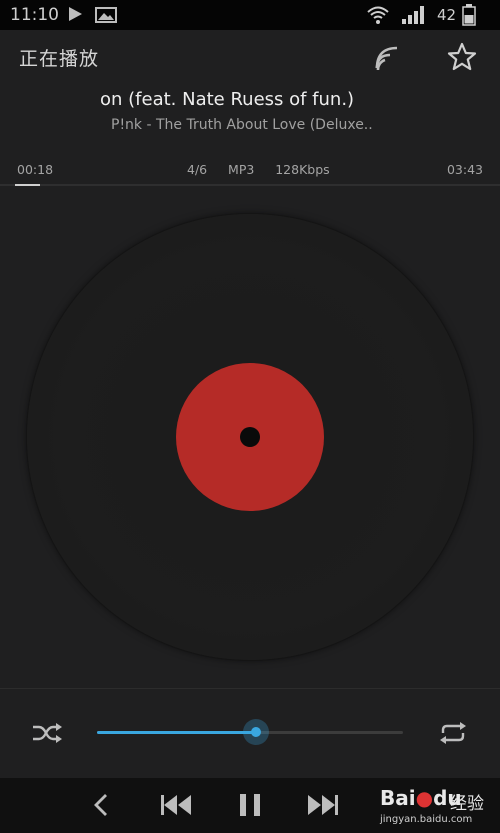  I want to click on watermark-jingyan: 经验, so click(467, 804).